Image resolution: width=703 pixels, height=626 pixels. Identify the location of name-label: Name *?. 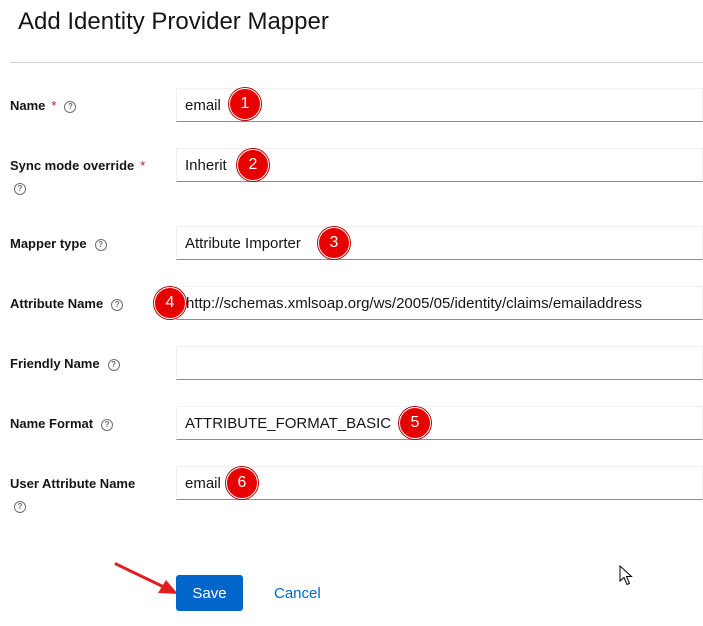
(43, 105).